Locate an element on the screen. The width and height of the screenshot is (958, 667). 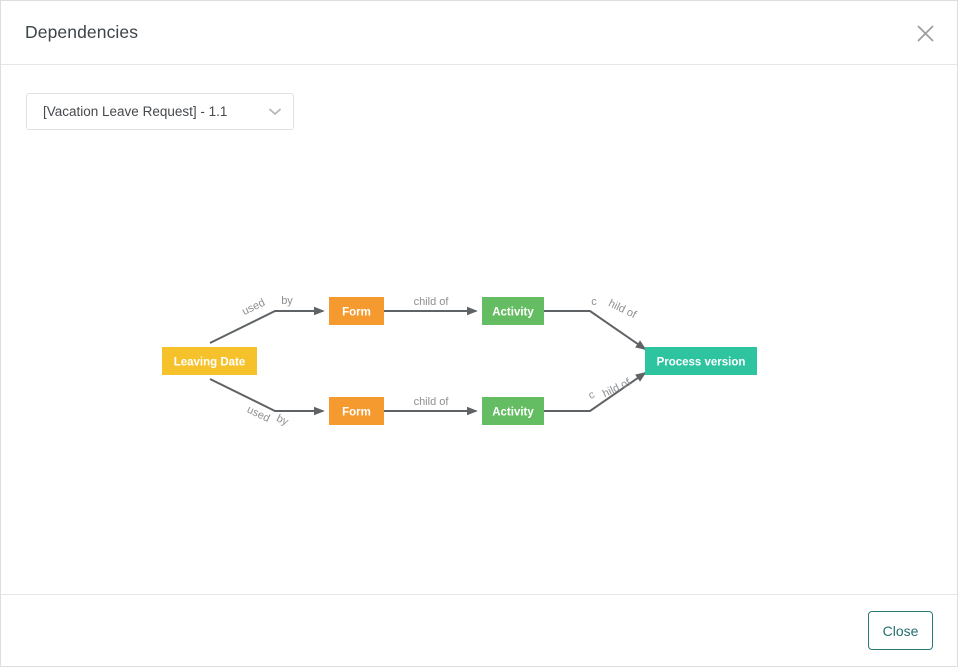
edge-label-child-of-top-mid: child of is located at coordinates (432, 302).